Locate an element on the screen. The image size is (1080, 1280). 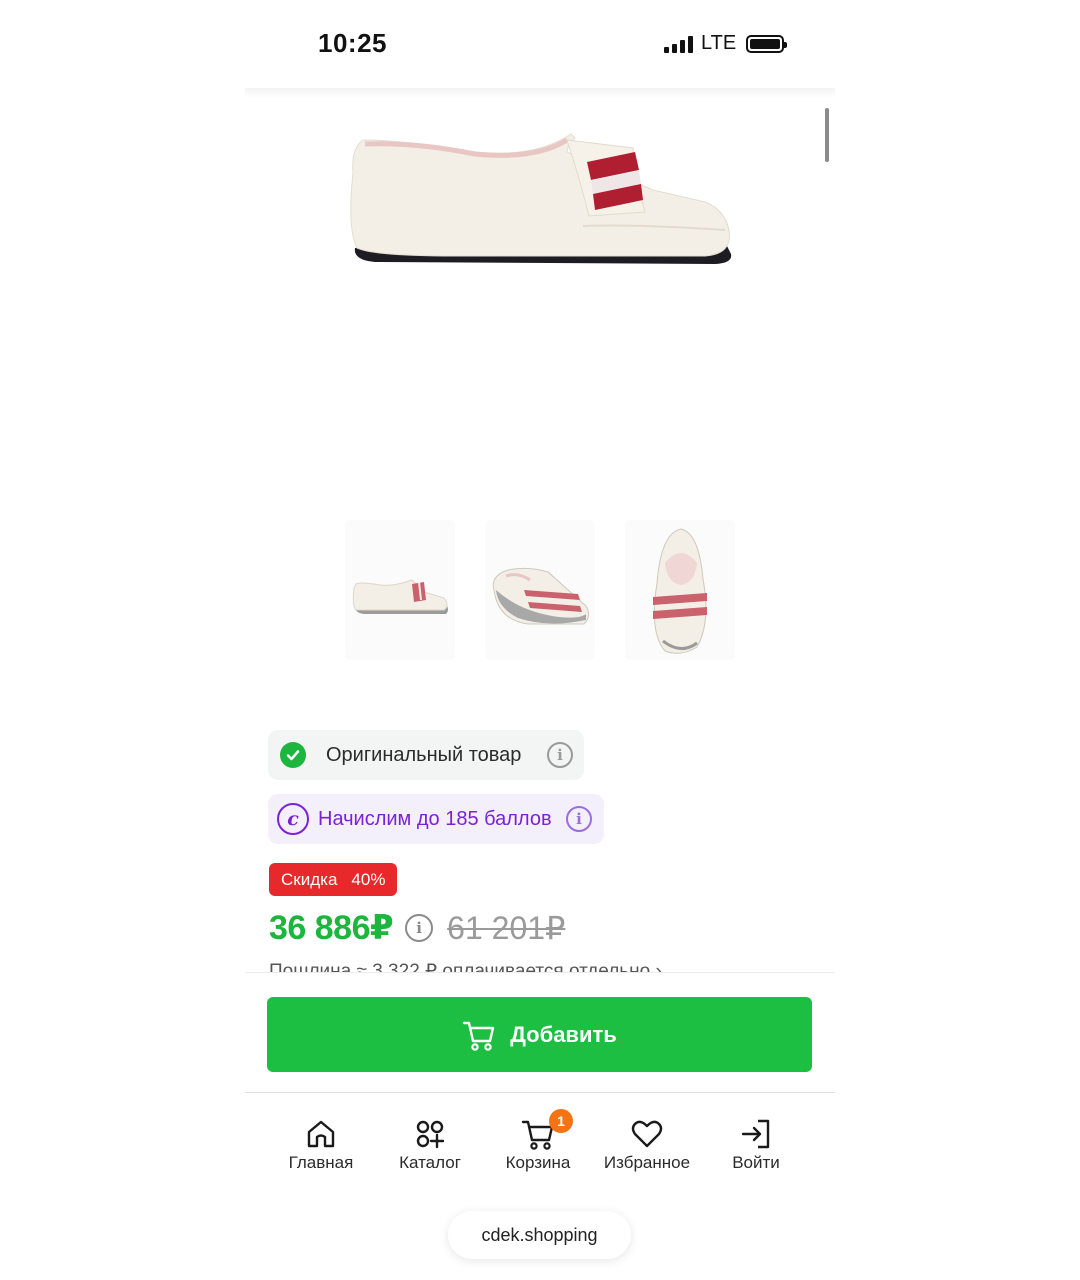
tab-catalog: Каталог is located at coordinates (430, 1145).